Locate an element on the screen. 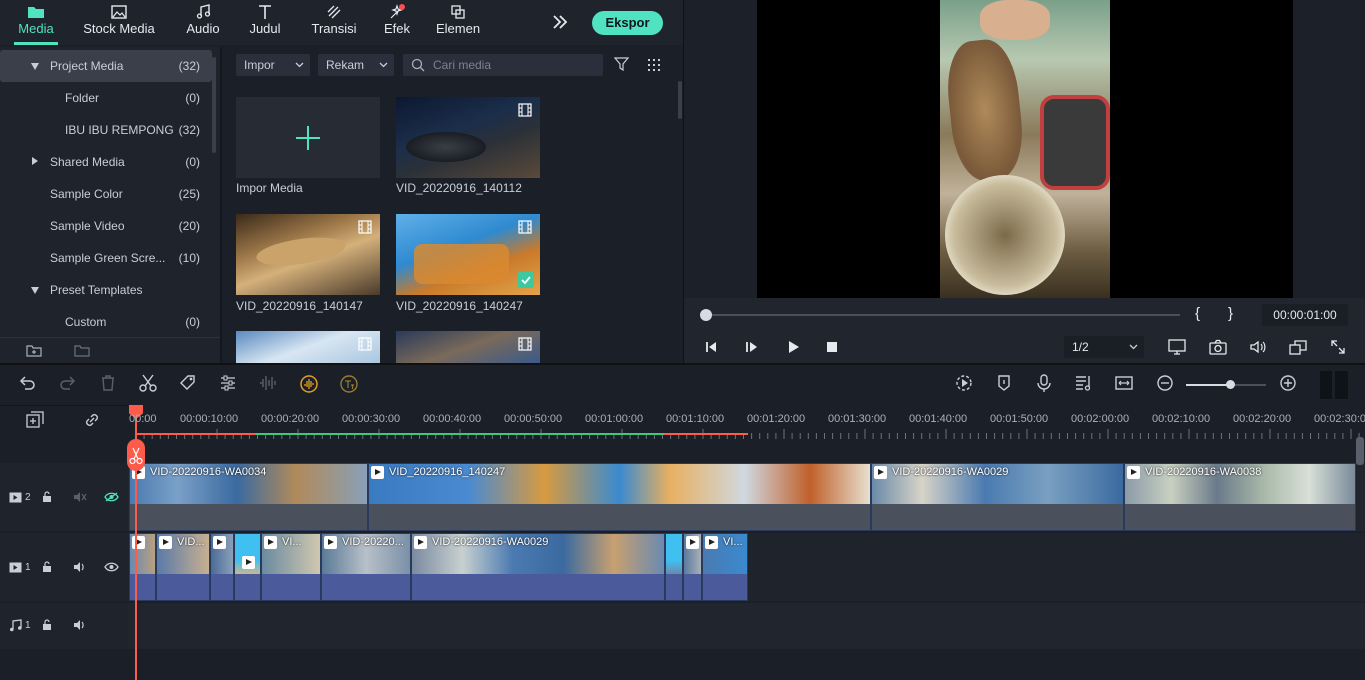 This screenshot has height=680, width=1365. render-preview-icon is located at coordinates (966, 385).